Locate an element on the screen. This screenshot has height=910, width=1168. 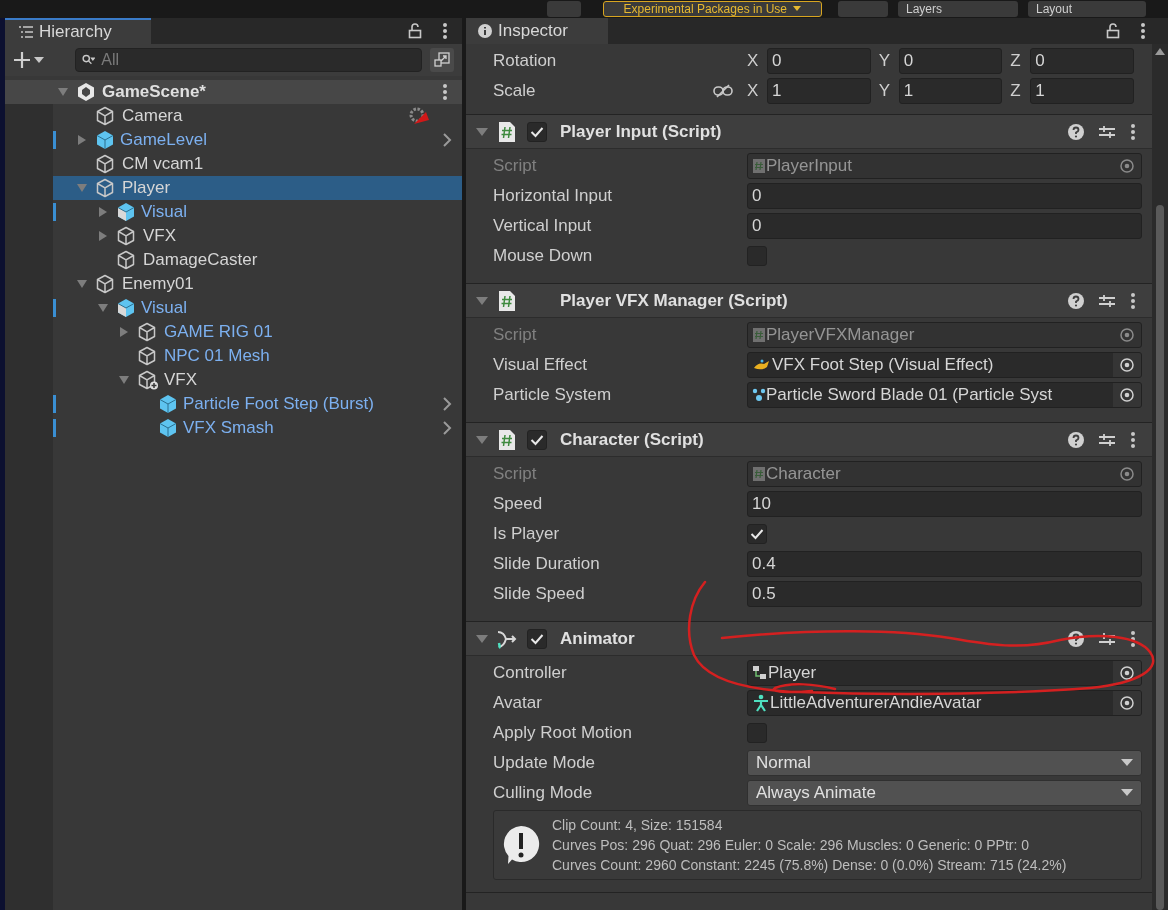
hierarchy-item: Player is located at coordinates (257, 188).